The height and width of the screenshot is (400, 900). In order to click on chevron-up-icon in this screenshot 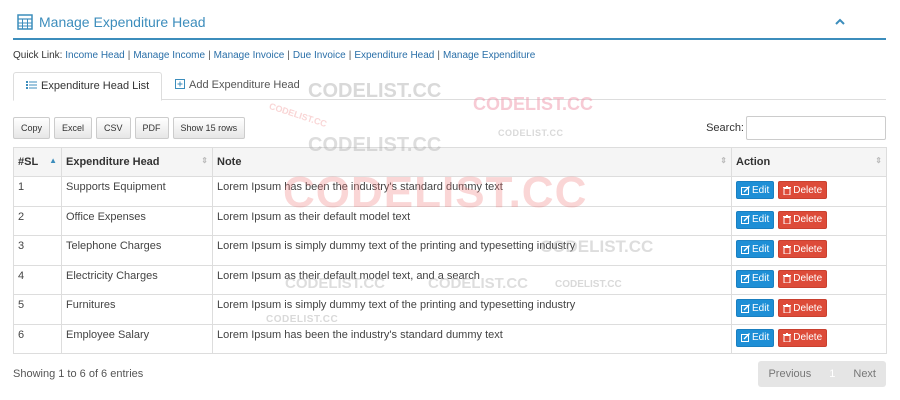, I will do `click(840, 21)`.